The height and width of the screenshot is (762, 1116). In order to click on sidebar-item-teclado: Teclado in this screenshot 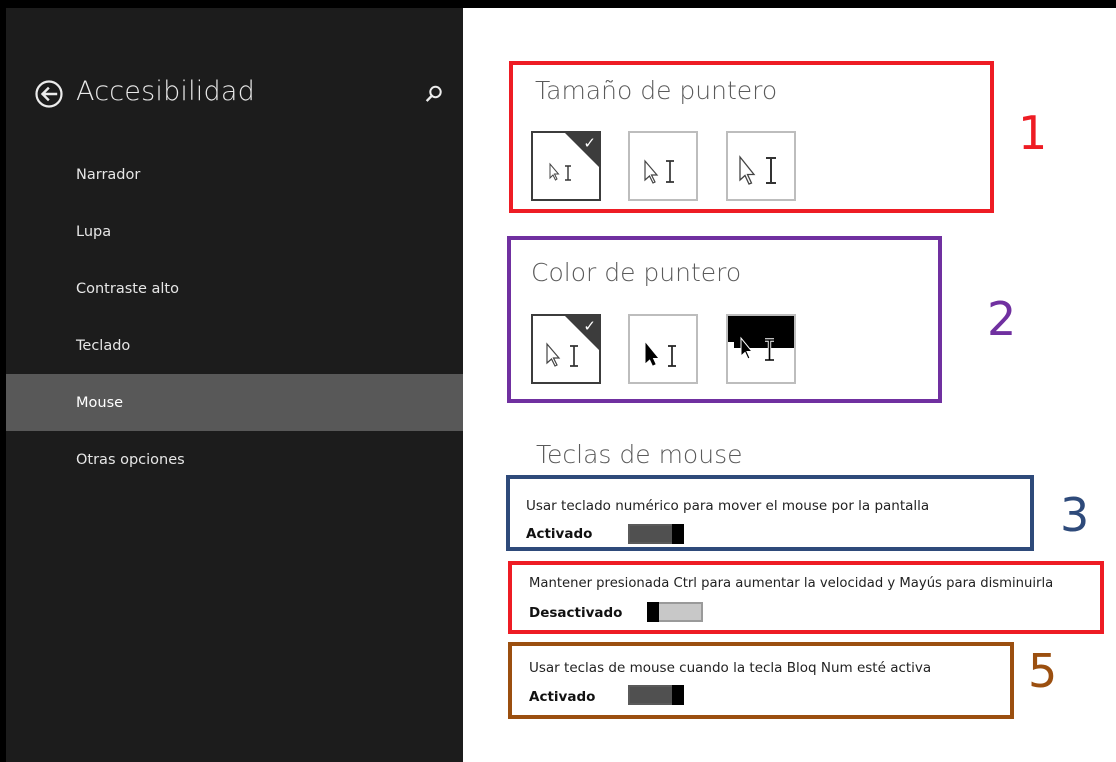, I will do `click(234, 345)`.